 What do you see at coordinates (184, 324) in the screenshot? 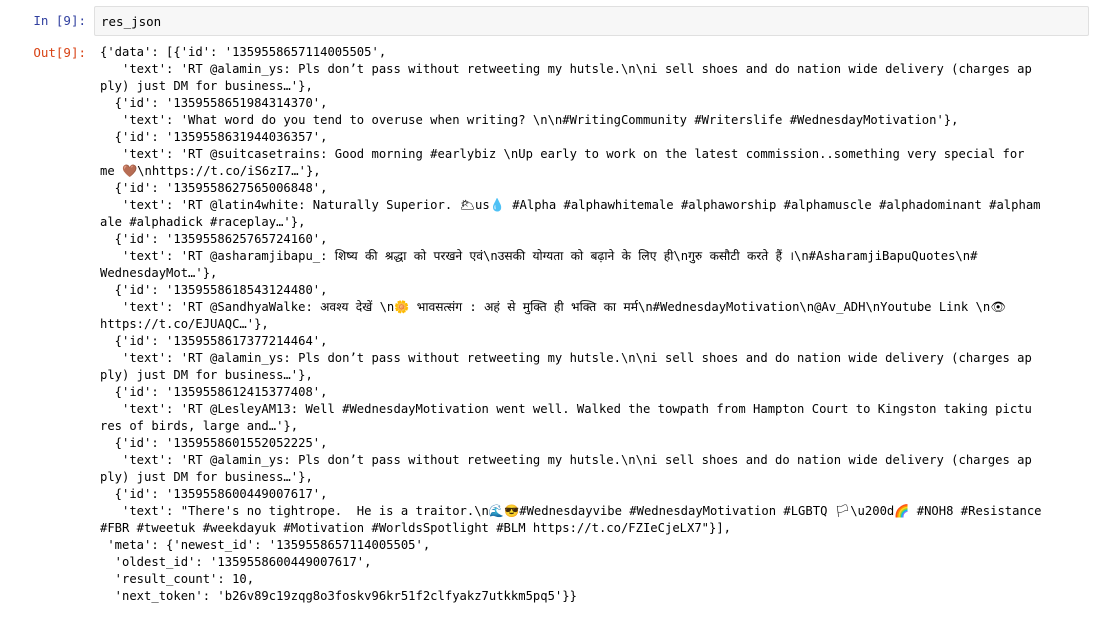
I see `output-line: https://t.co/EJUAQC…'},` at bounding box center [184, 324].